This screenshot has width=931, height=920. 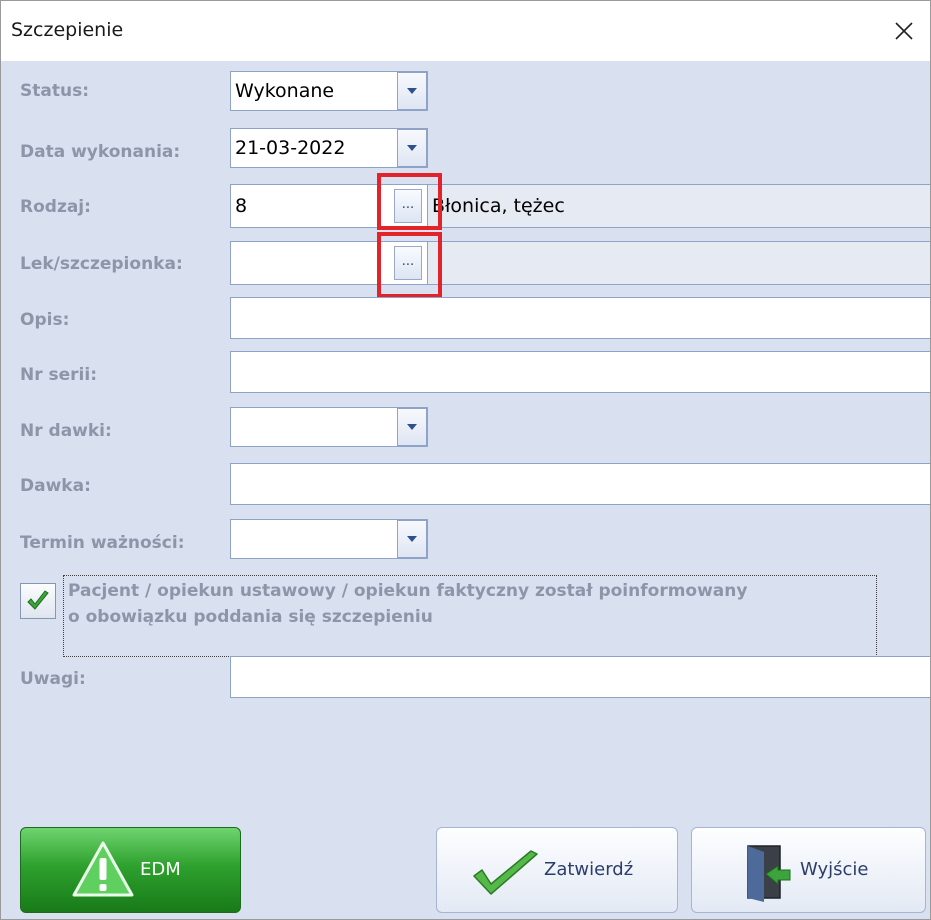 I want to click on dawka-input, so click(x=580, y=484).